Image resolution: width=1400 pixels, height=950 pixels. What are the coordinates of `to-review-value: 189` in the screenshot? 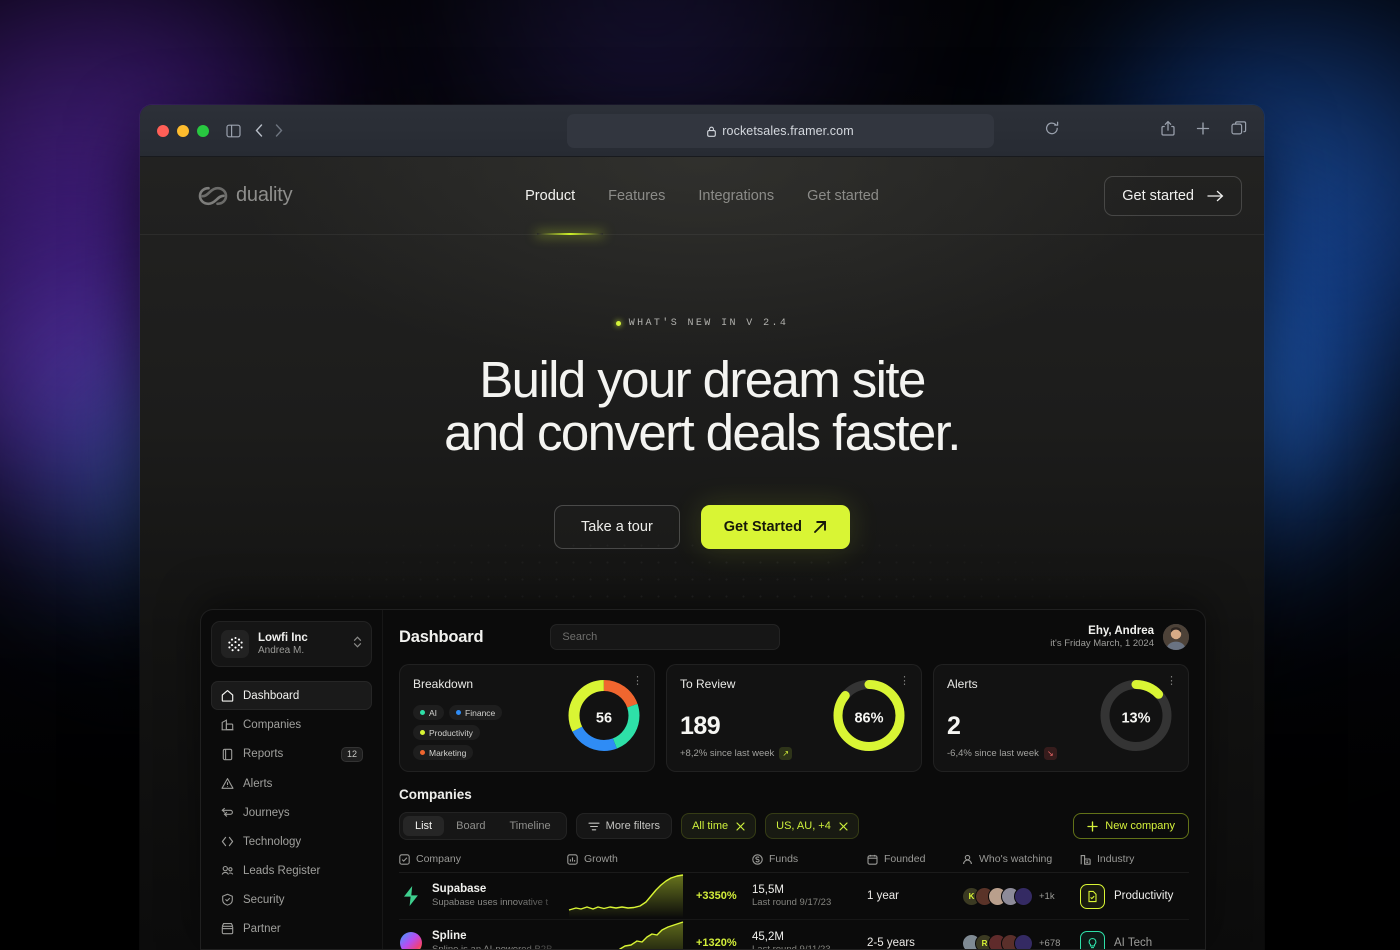 It's located at (700, 726).